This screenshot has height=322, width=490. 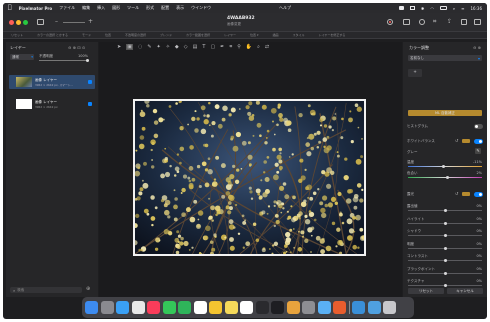 I want to click on tool-option-5: ブレンド, so click(x=166, y=35).